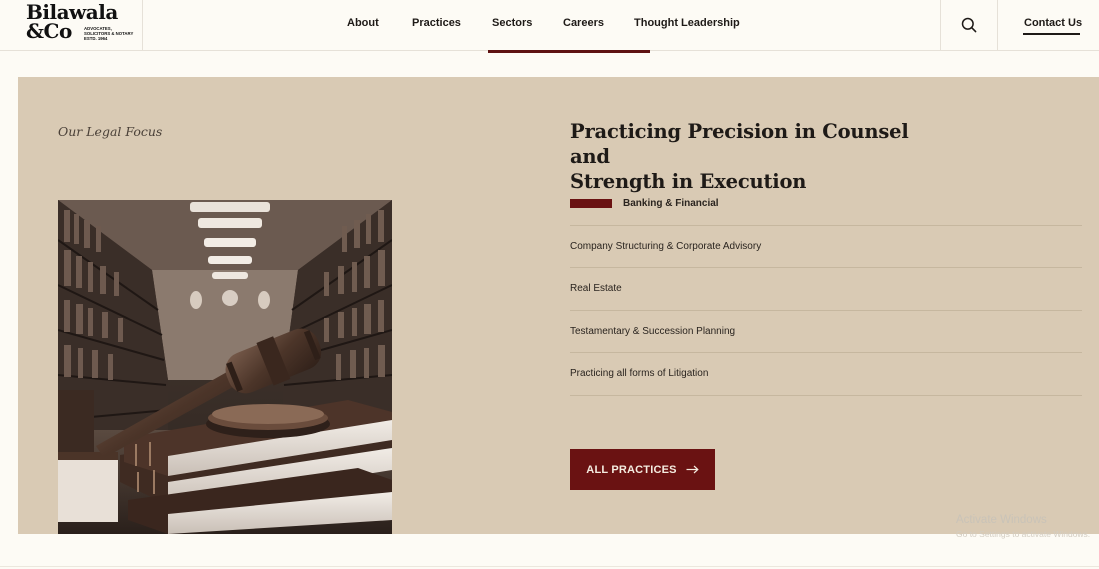 Image resolution: width=1099 pixels, height=569 pixels. What do you see at coordinates (110, 131) in the screenshot?
I see `section-label: Our Legal Focus` at bounding box center [110, 131].